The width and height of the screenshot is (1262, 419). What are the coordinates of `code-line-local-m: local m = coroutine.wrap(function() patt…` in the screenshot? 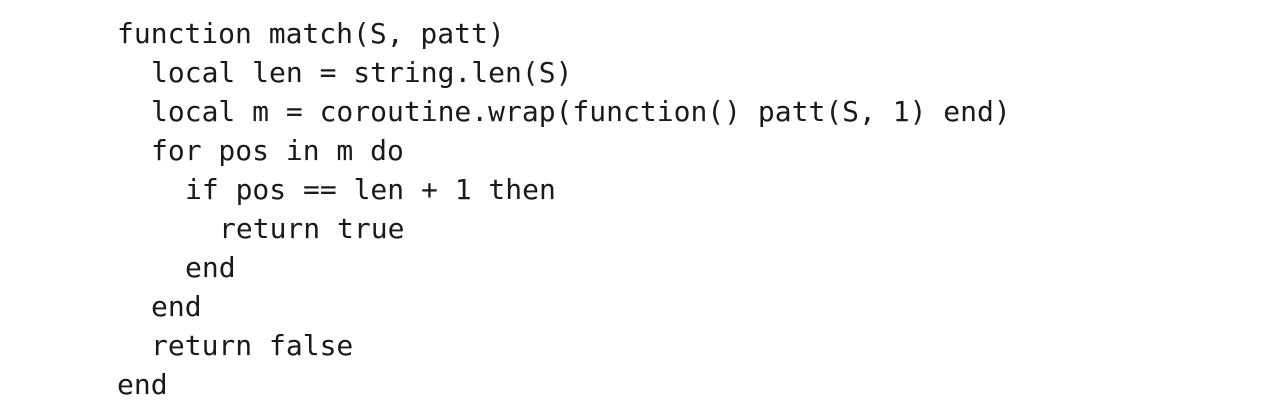 It's located at (581, 111).